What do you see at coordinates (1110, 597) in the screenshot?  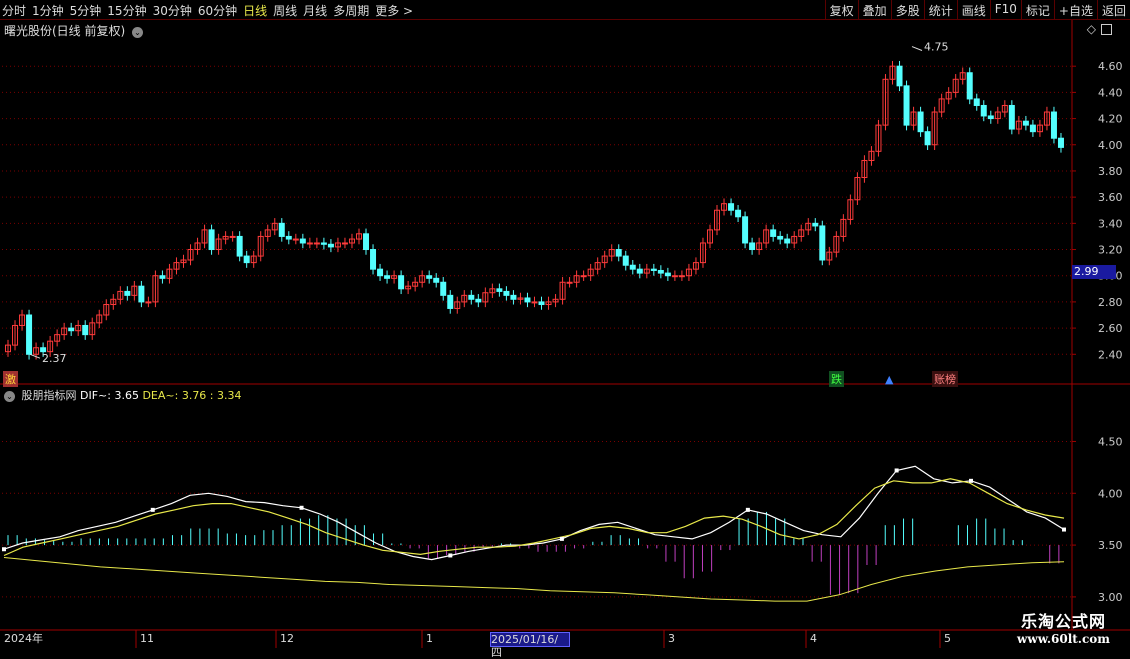 I see `y-tick-label: 3.00` at bounding box center [1110, 597].